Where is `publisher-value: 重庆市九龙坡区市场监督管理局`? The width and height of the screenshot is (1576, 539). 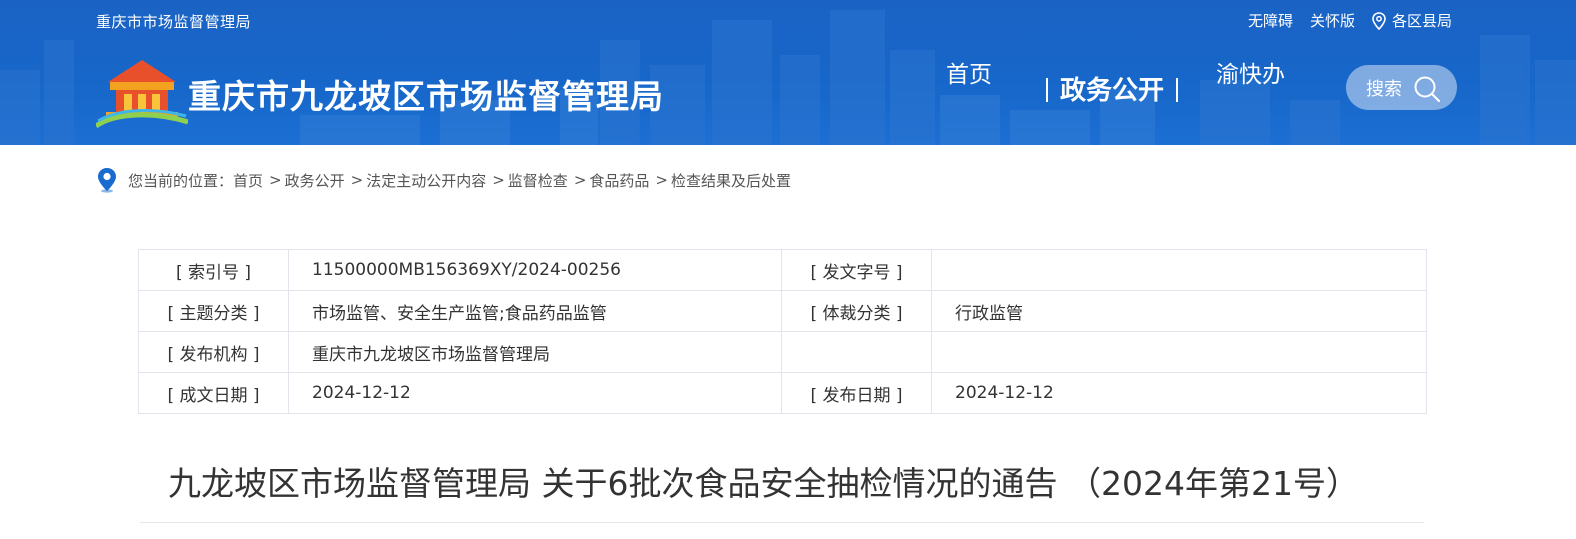
publisher-value: 重庆市九龙坡区市场监督管理局 is located at coordinates (535, 352).